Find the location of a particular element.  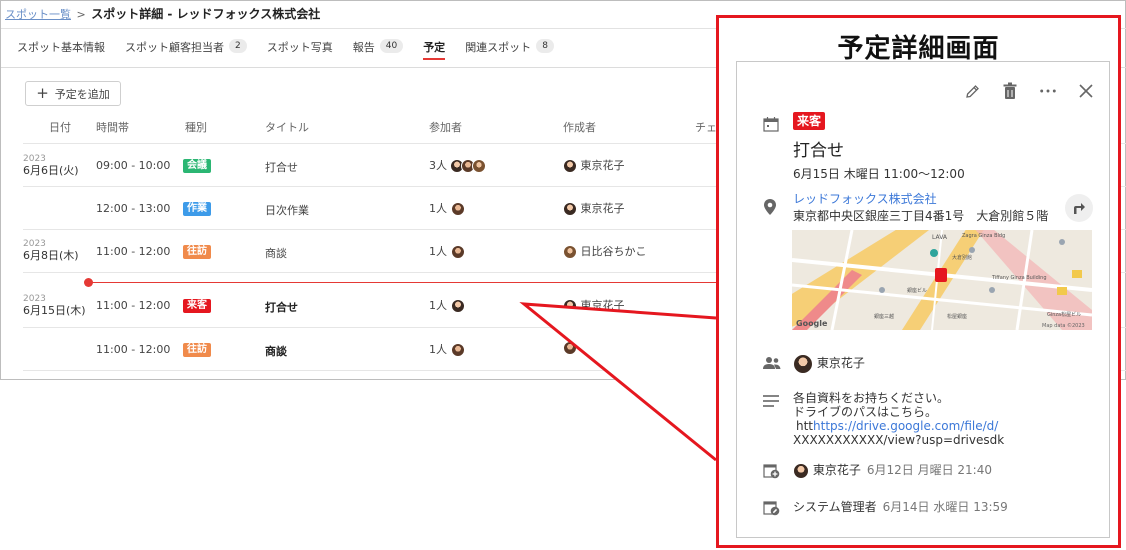

event-datetime: 6月15日 木曜日 11:00〜12:00 is located at coordinates (879, 174).